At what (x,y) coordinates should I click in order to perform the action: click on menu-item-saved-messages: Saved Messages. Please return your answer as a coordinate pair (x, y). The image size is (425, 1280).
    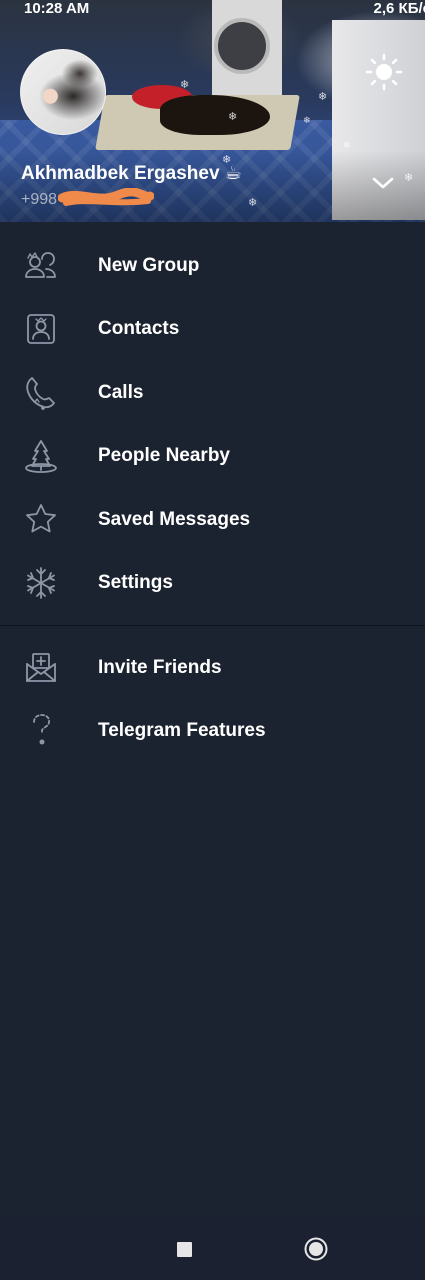
    Looking at the image, I should click on (212, 520).